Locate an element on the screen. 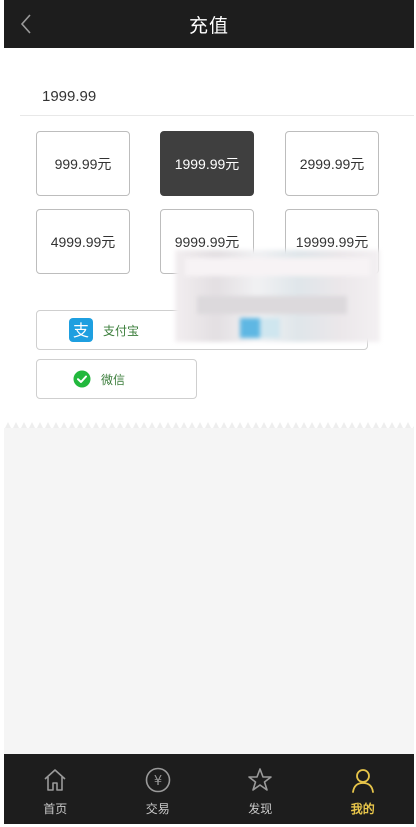  alipay-icon: 支 is located at coordinates (81, 330).